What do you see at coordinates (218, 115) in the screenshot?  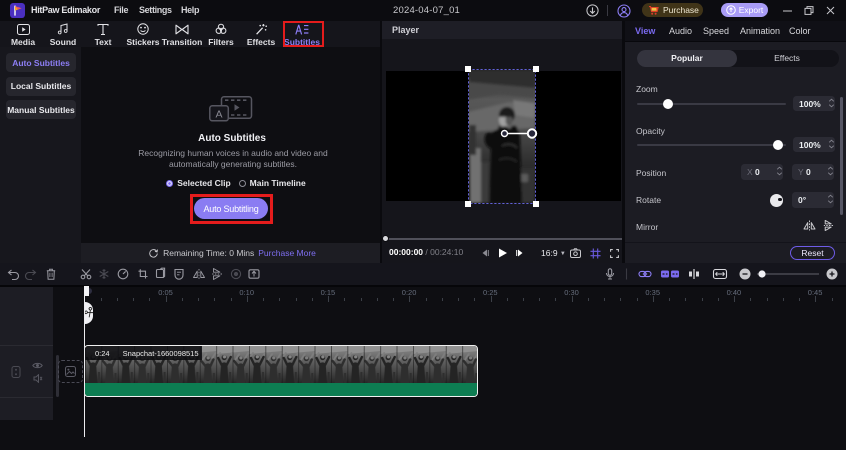 I see `svg-text: A` at bounding box center [218, 115].